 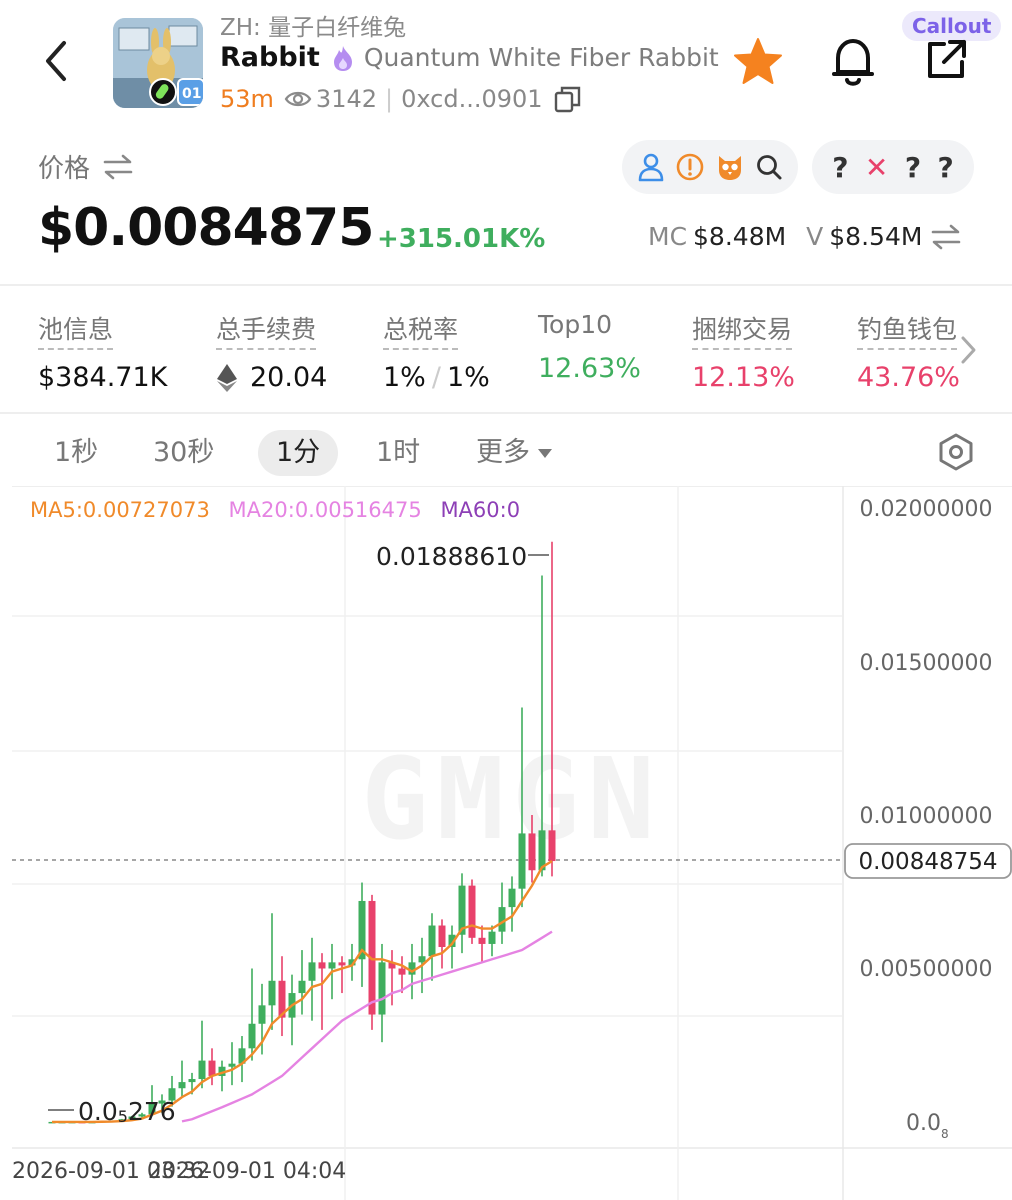 What do you see at coordinates (346, 99) in the screenshot?
I see `view-count: 3142` at bounding box center [346, 99].